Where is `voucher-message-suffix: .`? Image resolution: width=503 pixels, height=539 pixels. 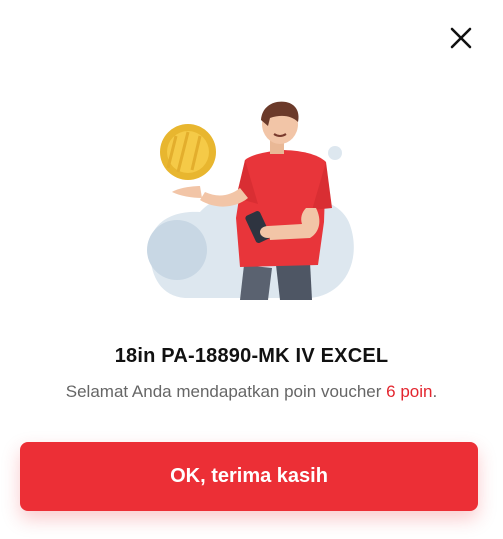 voucher-message-suffix: . is located at coordinates (435, 391).